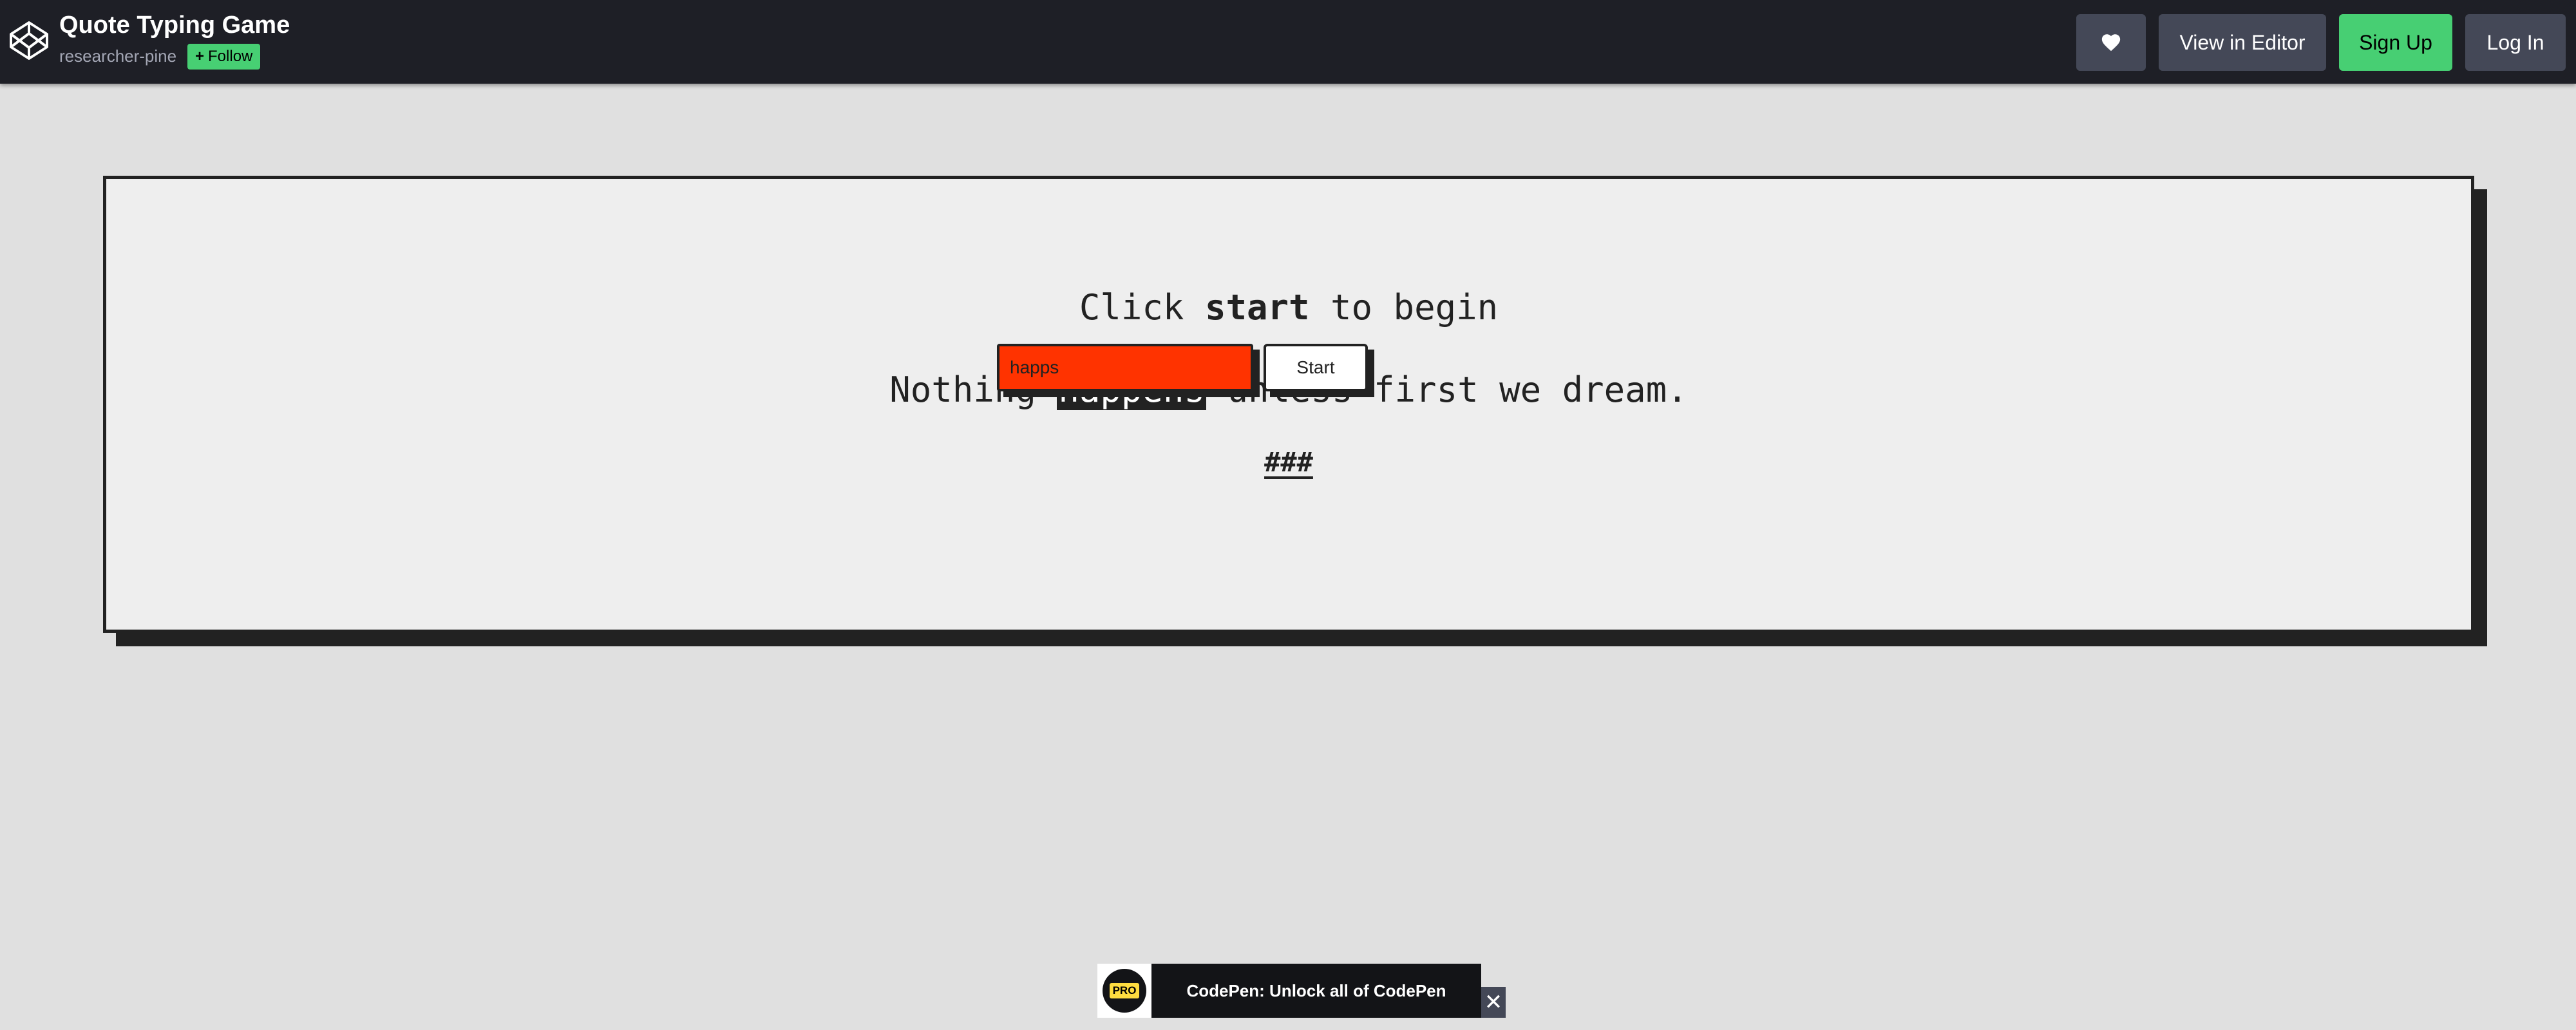  What do you see at coordinates (1142, 307) in the screenshot?
I see `instruction-prefix: Click` at bounding box center [1142, 307].